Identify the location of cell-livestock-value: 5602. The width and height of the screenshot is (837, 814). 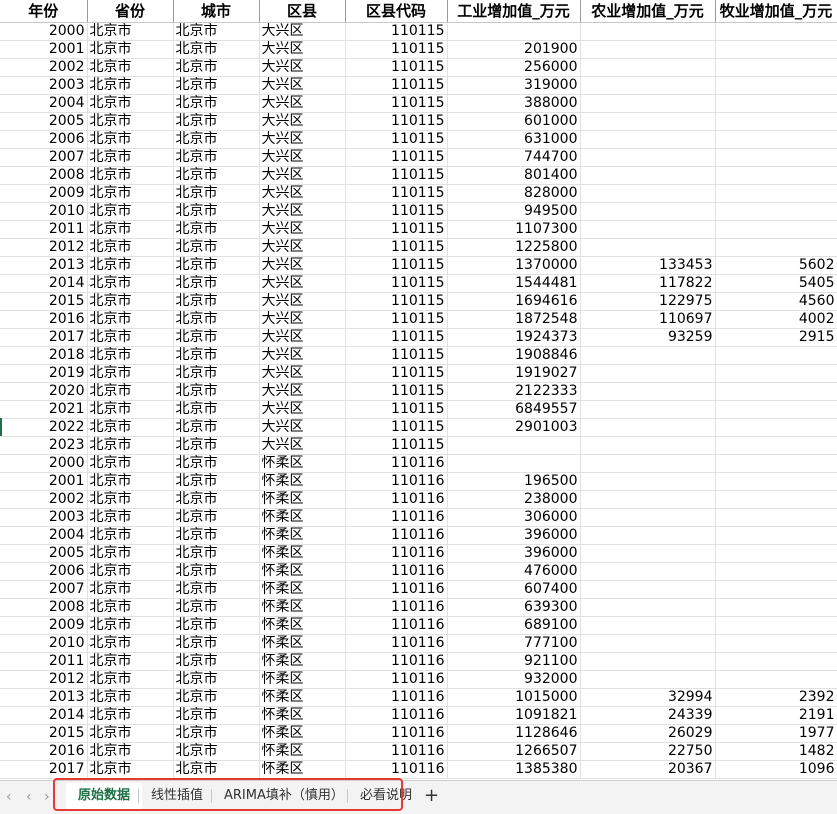
(776, 265).